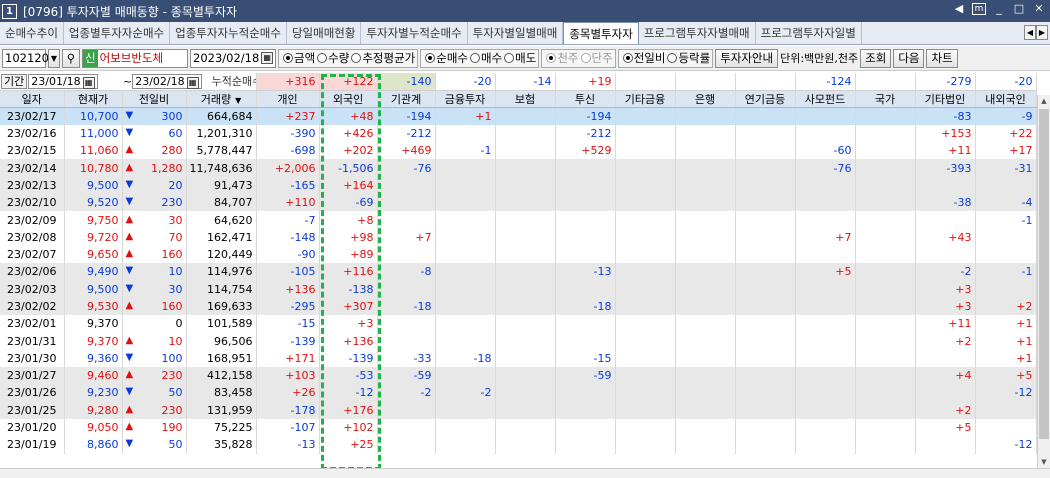 This screenshot has height=478, width=1050. Describe the element at coordinates (430, 58) in the screenshot. I see `radio-net-buy` at that location.